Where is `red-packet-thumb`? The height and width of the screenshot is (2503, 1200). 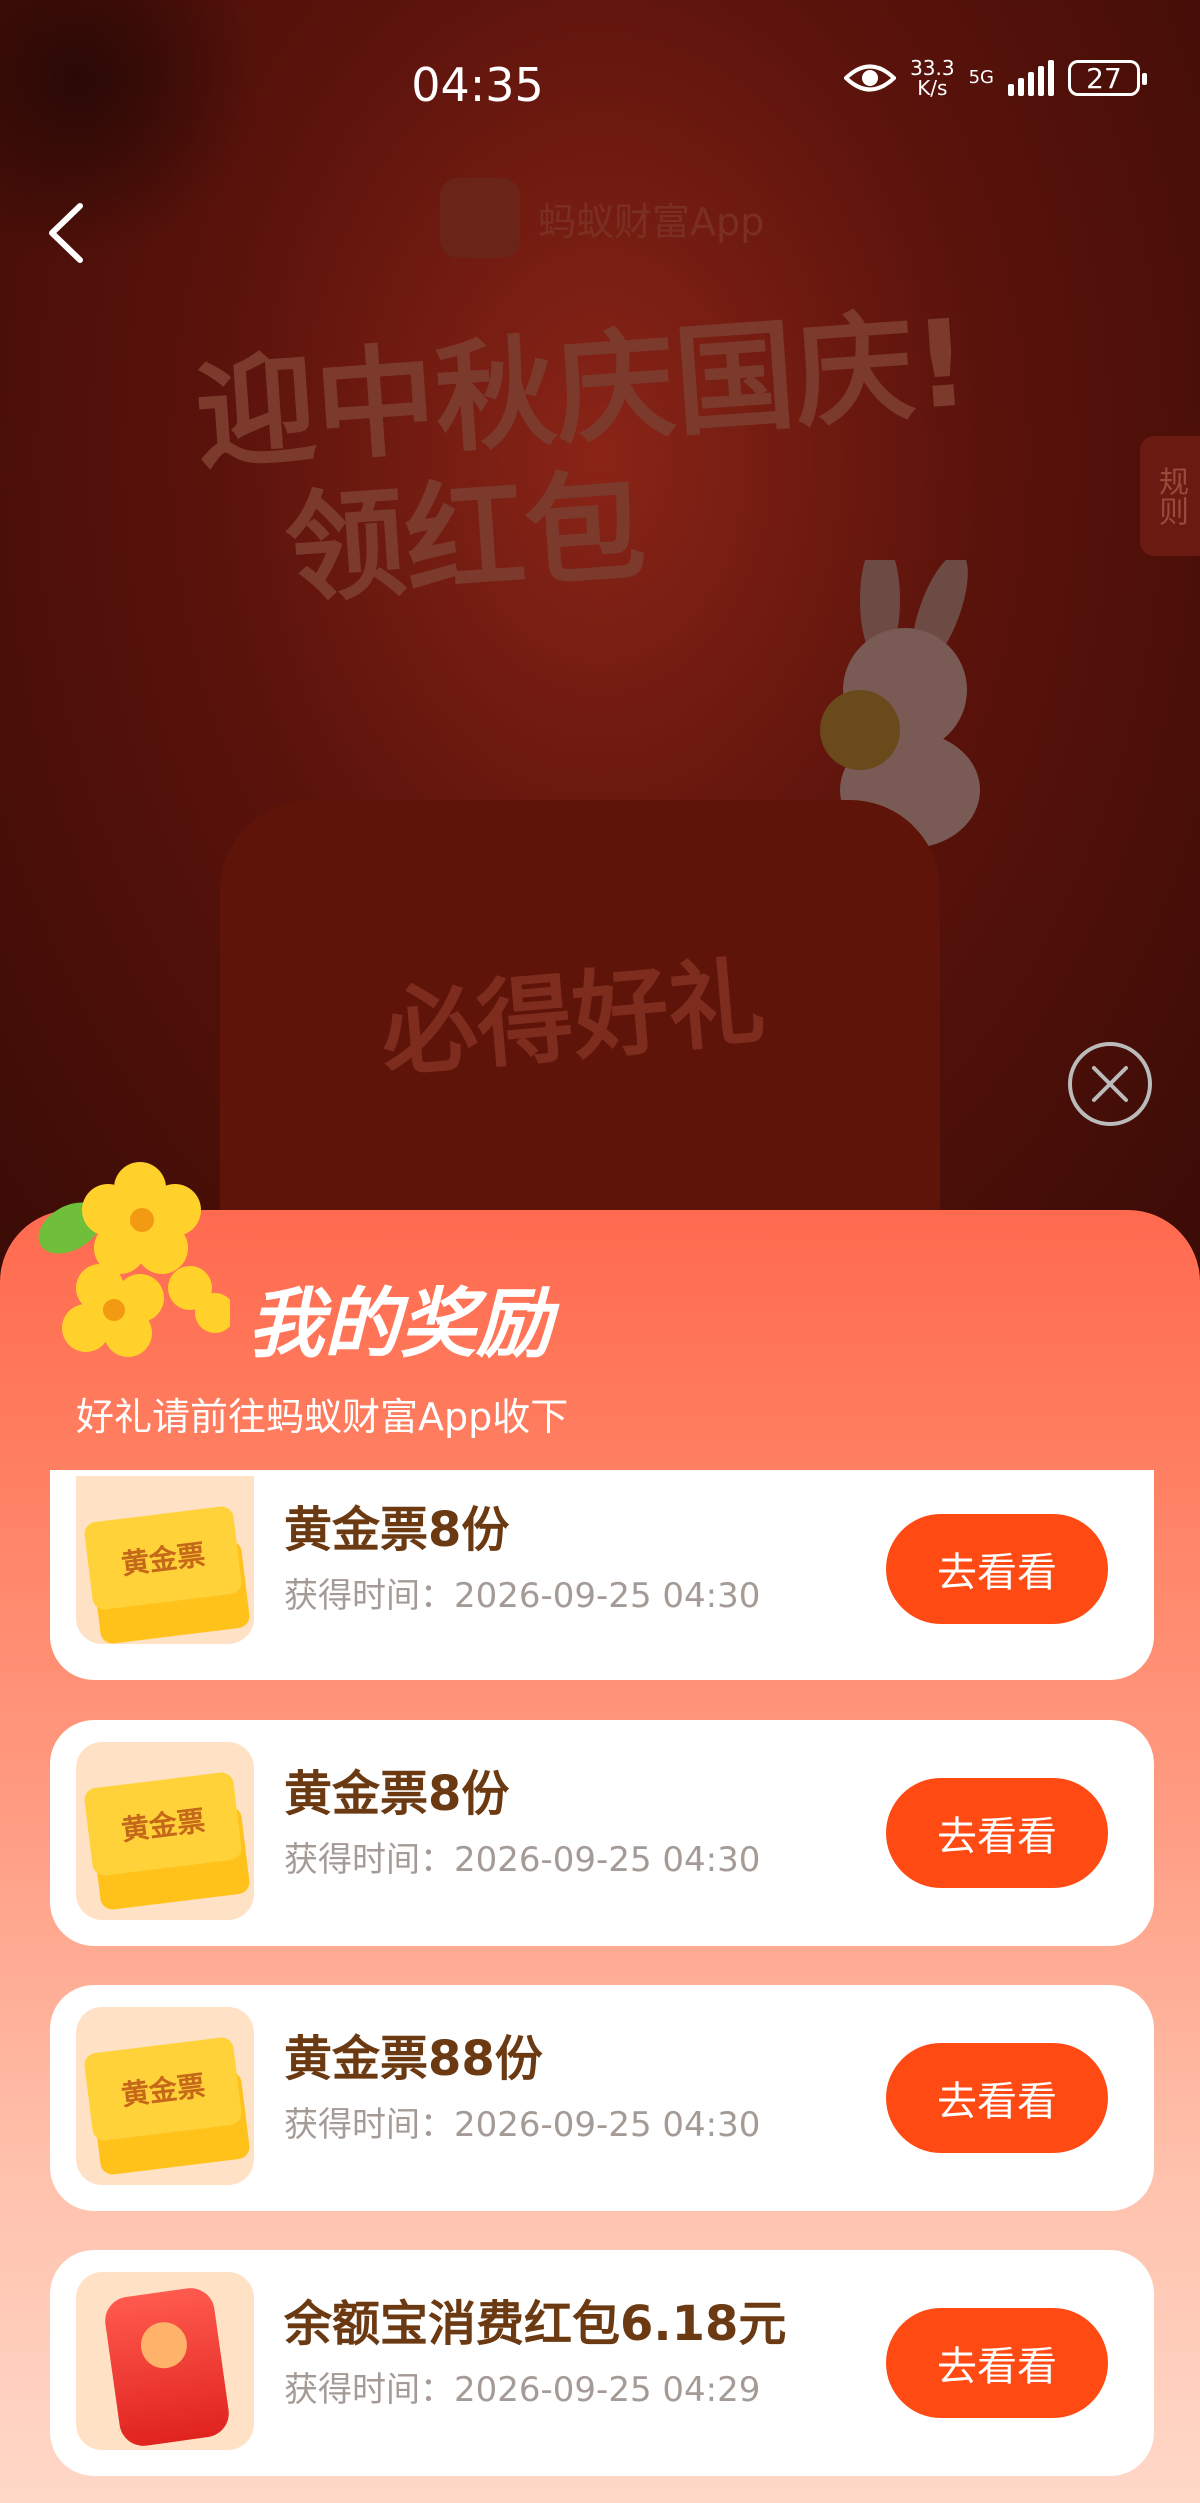
red-packet-thumb is located at coordinates (165, 2361).